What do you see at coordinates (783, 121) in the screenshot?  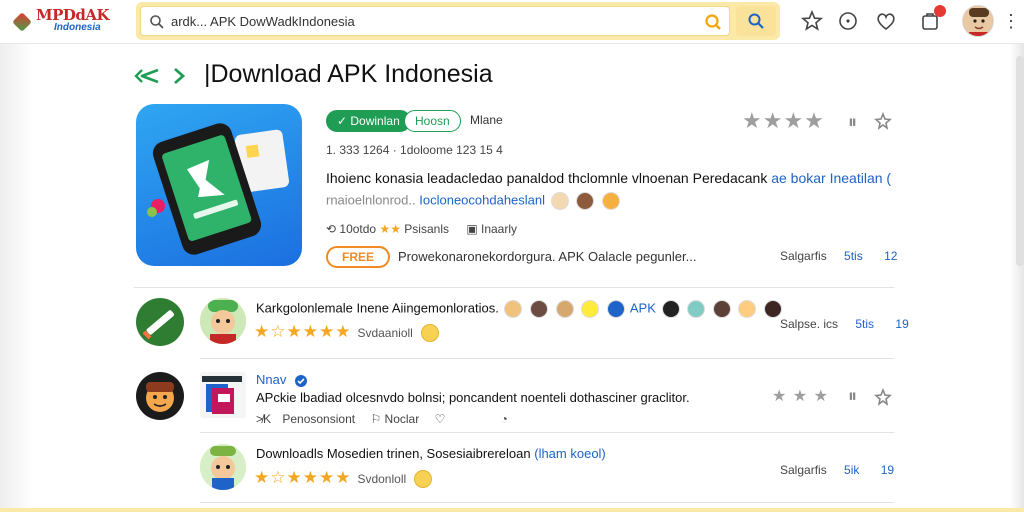 I see `rating-stars: ★★★★` at bounding box center [783, 121].